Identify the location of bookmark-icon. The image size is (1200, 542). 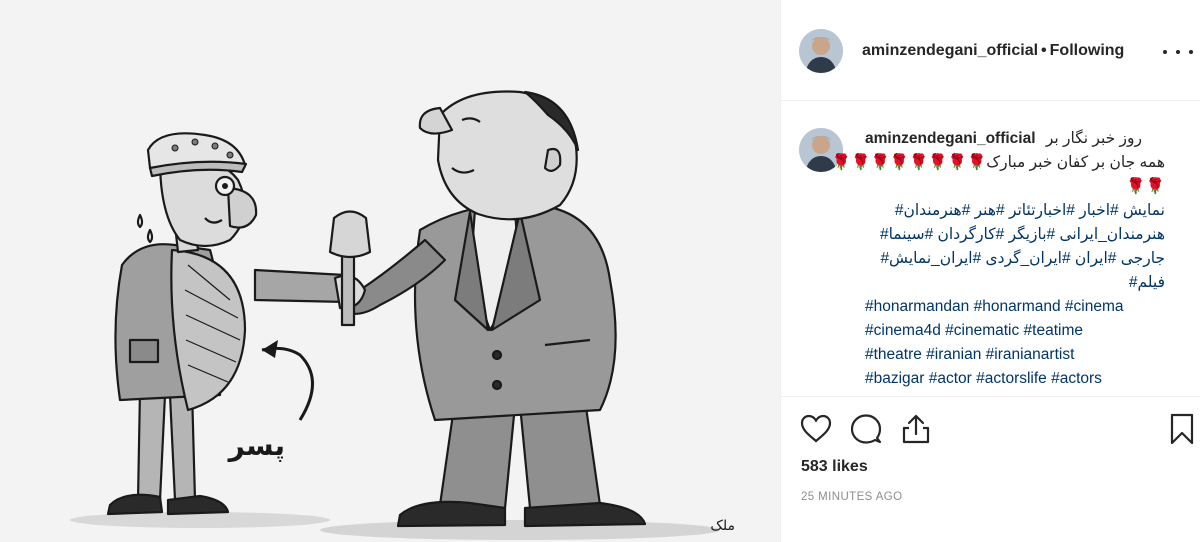
(1182, 429).